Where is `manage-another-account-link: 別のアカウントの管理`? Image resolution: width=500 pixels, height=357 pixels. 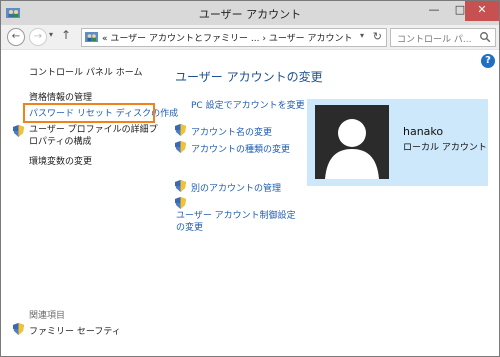 manage-another-account-link: 別のアカウントの管理 is located at coordinates (236, 187).